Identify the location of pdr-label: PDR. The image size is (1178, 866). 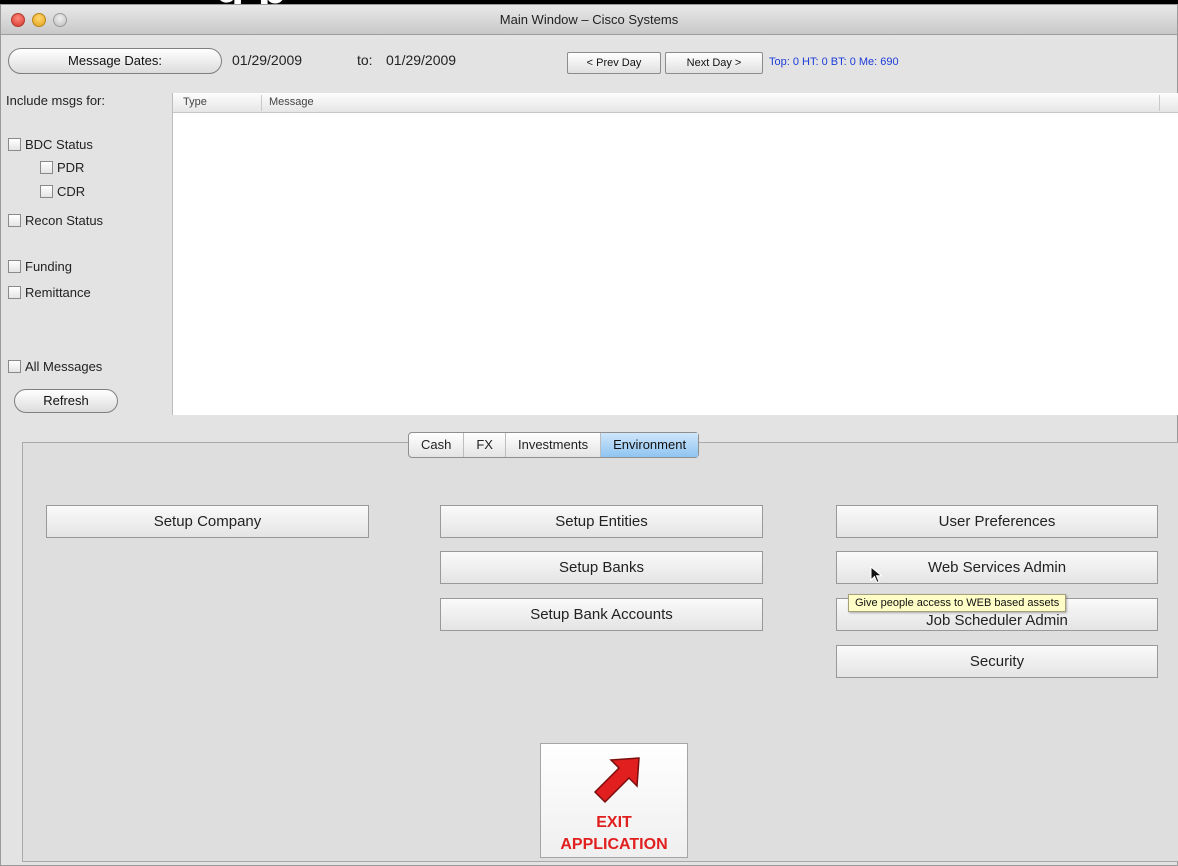
(71, 167).